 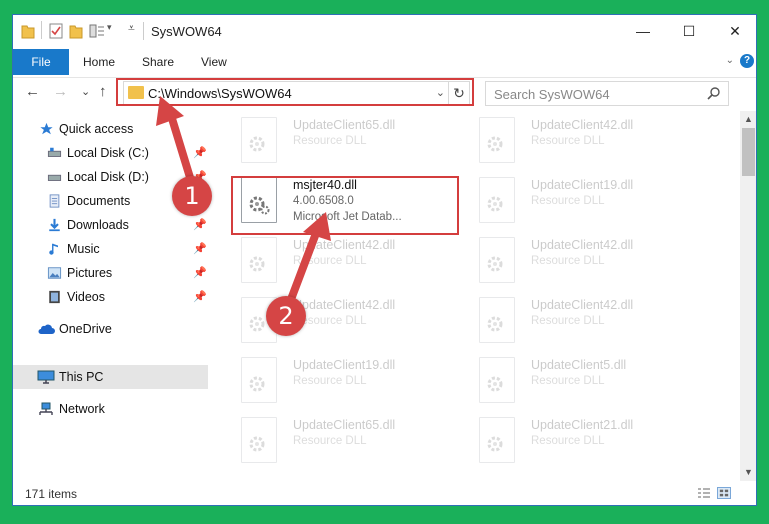 I want to click on maximize-button: ☐, so click(x=689, y=31).